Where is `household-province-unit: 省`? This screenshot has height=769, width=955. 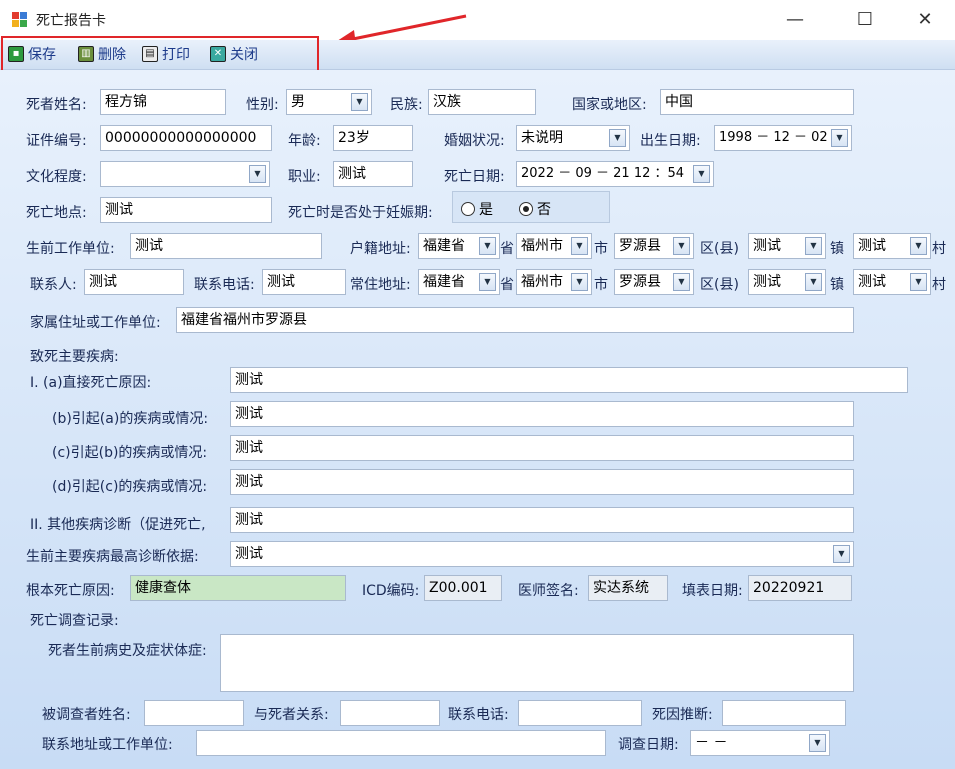
household-province-unit: 省 is located at coordinates (507, 249).